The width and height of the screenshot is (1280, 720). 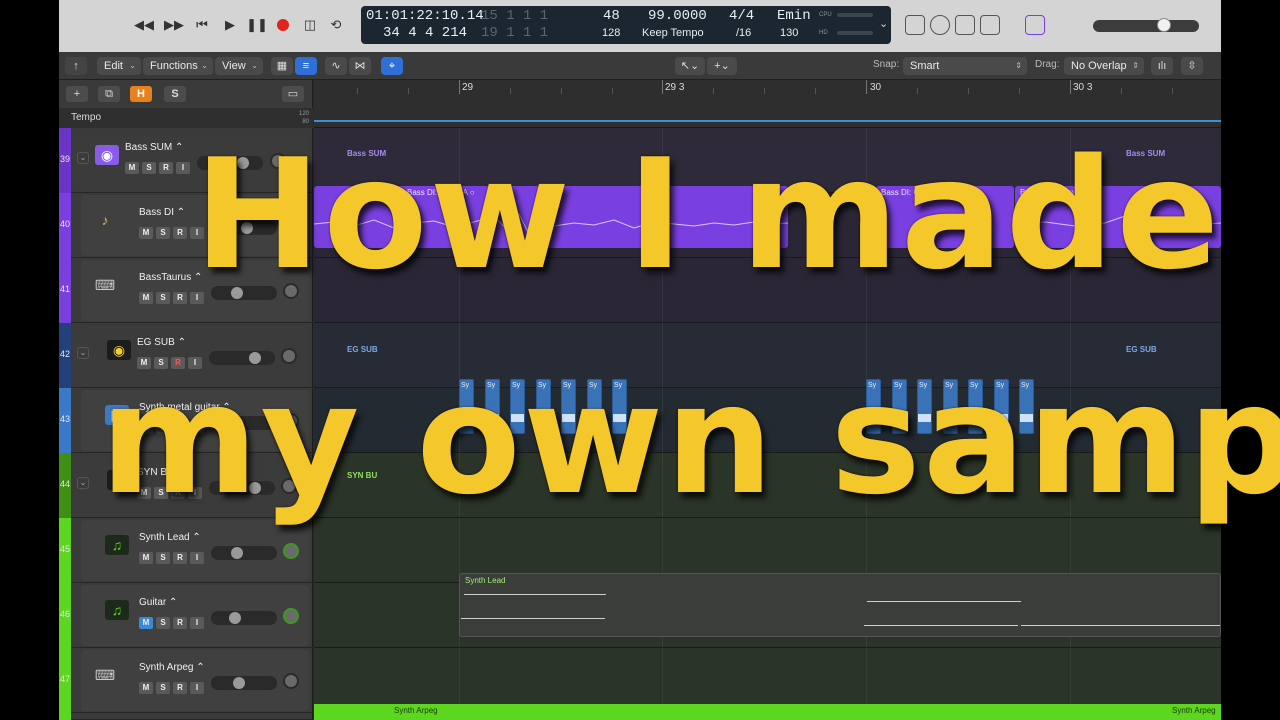 I want to click on master-volume-knob, so click(x=1164, y=25).